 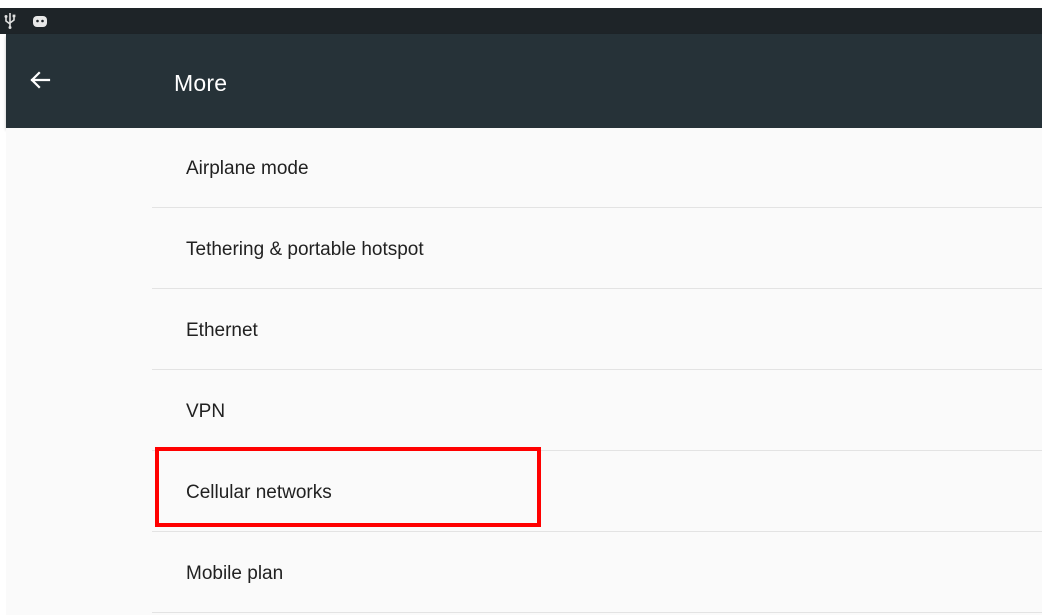 I want to click on android-icon, so click(x=40, y=21).